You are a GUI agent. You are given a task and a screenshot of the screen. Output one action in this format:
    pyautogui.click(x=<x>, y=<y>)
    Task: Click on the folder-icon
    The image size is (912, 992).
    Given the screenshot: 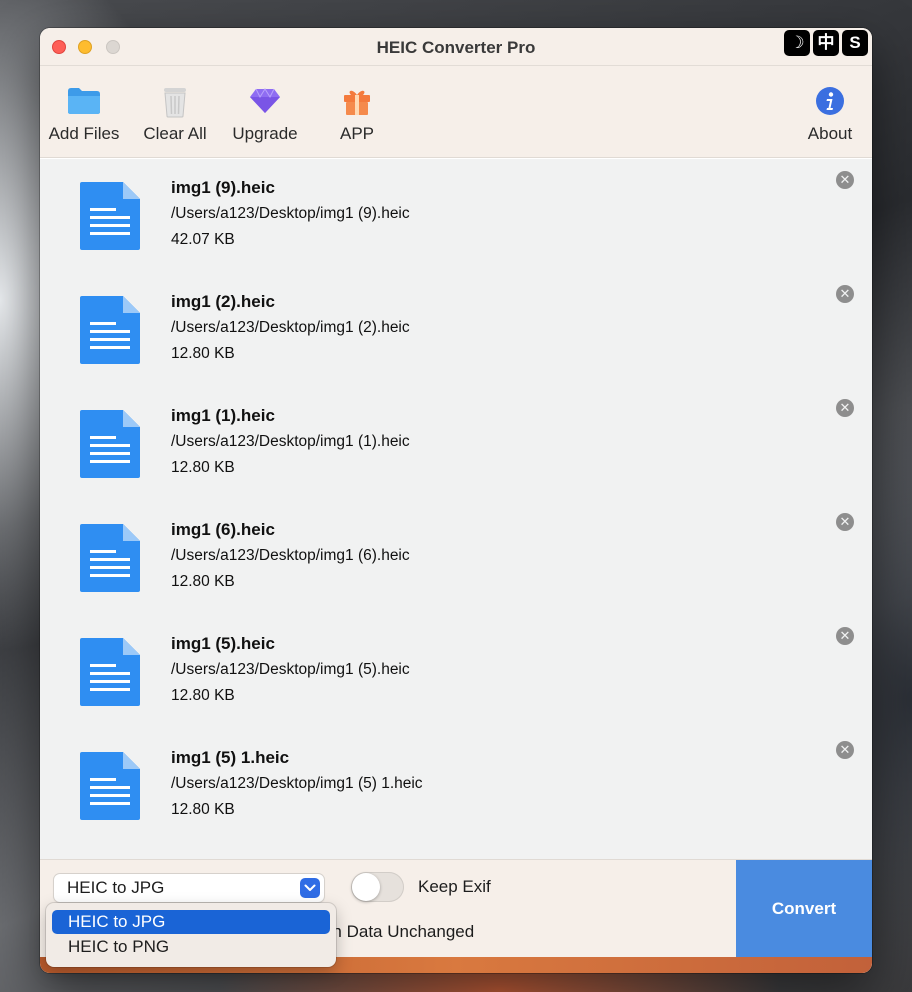 What is the action you would take?
    pyautogui.click(x=84, y=101)
    